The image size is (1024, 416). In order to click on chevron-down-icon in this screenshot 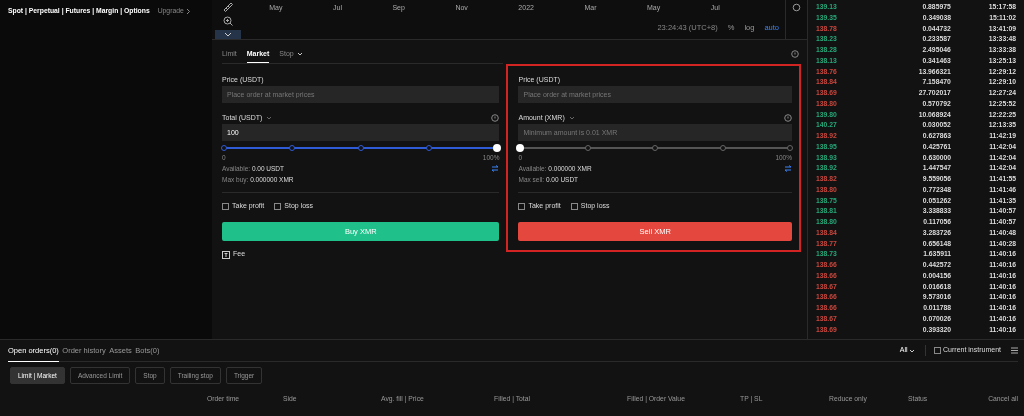, I will do `click(228, 34)`.